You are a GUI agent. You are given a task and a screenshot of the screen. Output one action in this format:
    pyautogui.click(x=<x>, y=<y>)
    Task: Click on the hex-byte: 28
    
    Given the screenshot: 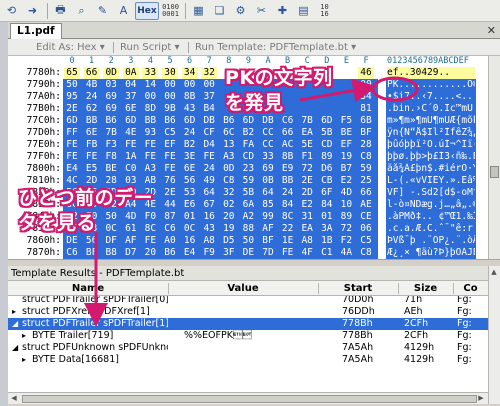 What is the action you would take?
    pyautogui.click(x=366, y=145)
    